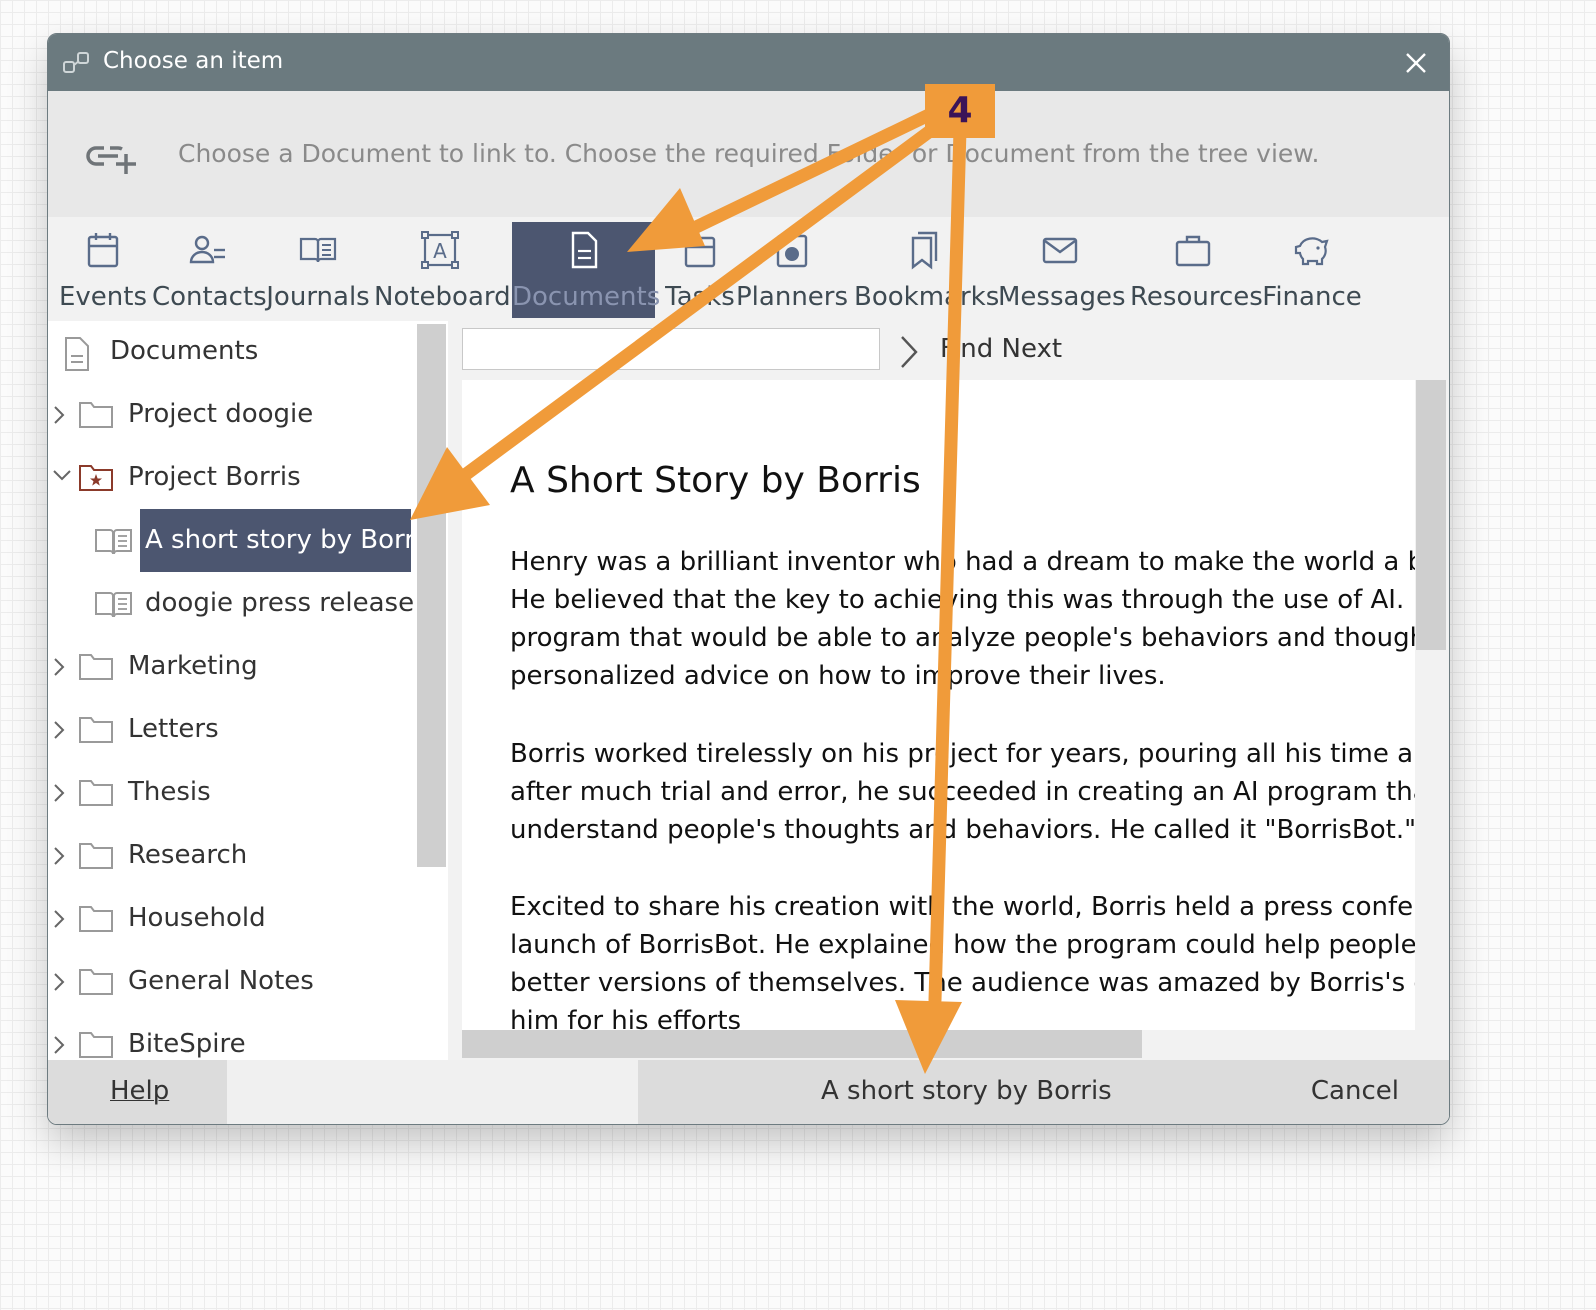  I want to click on tree-folder-project-borris: Project Borris, so click(227, 479).